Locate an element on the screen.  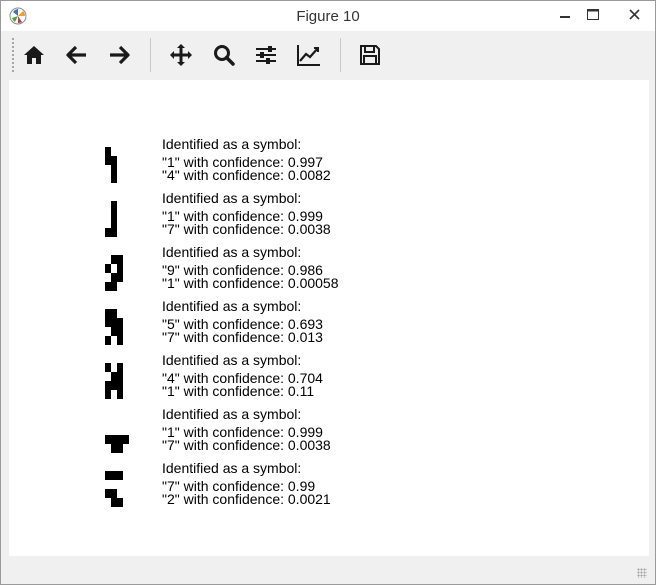
edit-axis-icon is located at coordinates (308, 55).